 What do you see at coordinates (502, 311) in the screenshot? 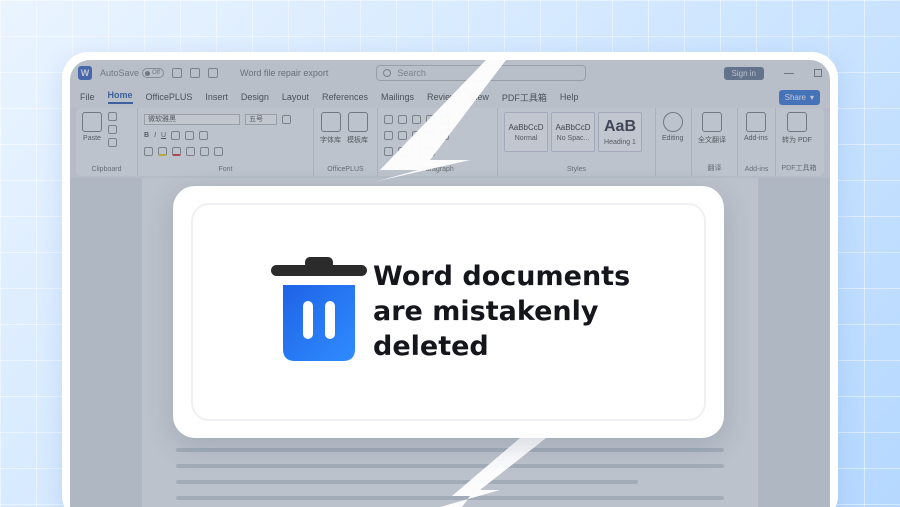
I see `alert-message: Word documents are mistakenly deleted` at bounding box center [502, 311].